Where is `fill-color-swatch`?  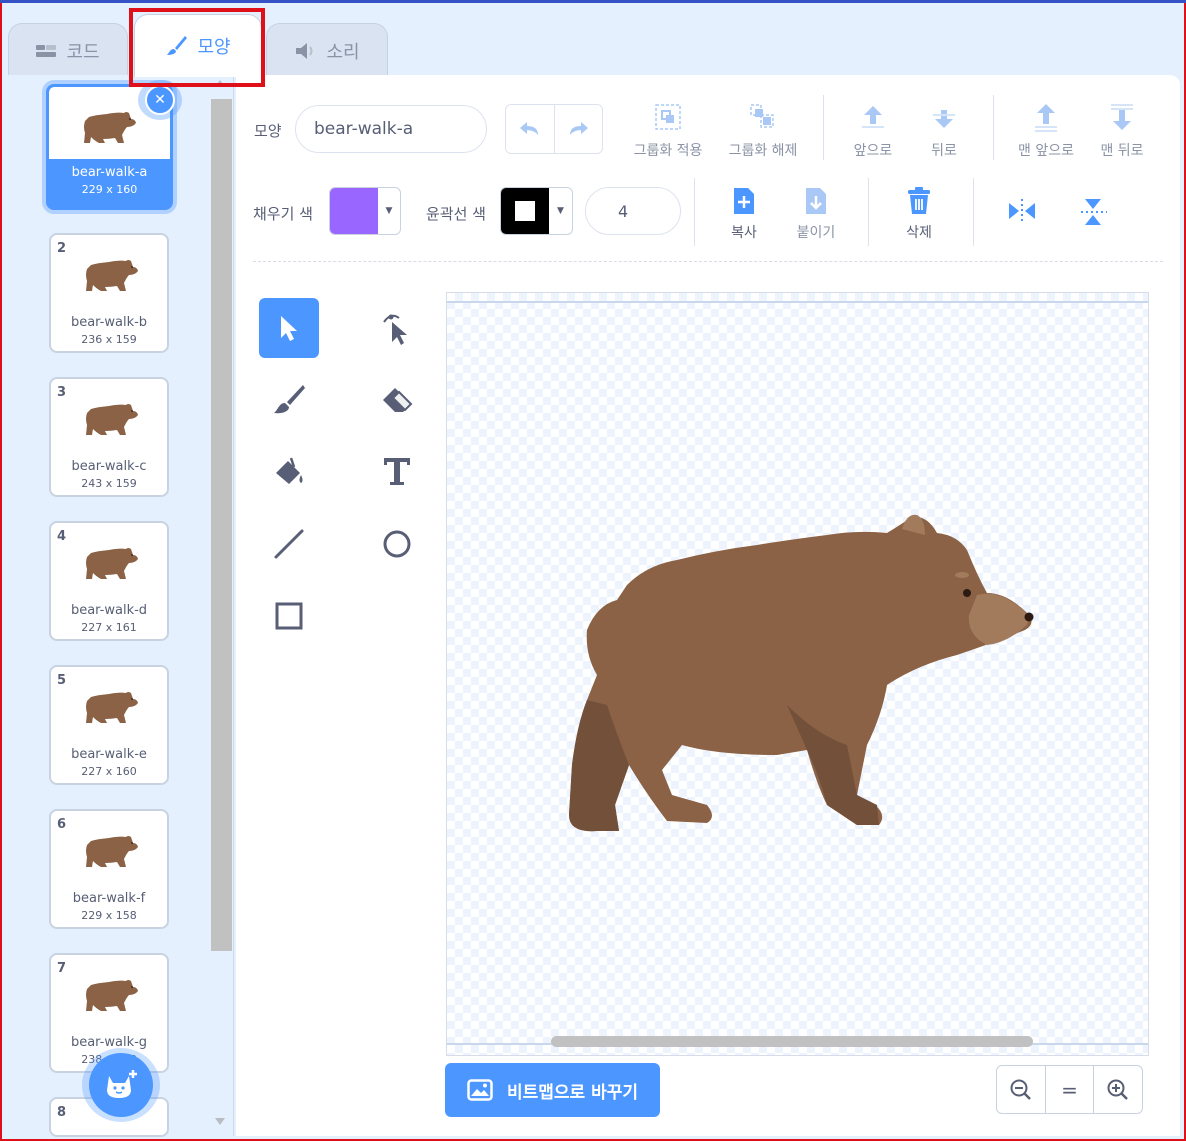 fill-color-swatch is located at coordinates (354, 211).